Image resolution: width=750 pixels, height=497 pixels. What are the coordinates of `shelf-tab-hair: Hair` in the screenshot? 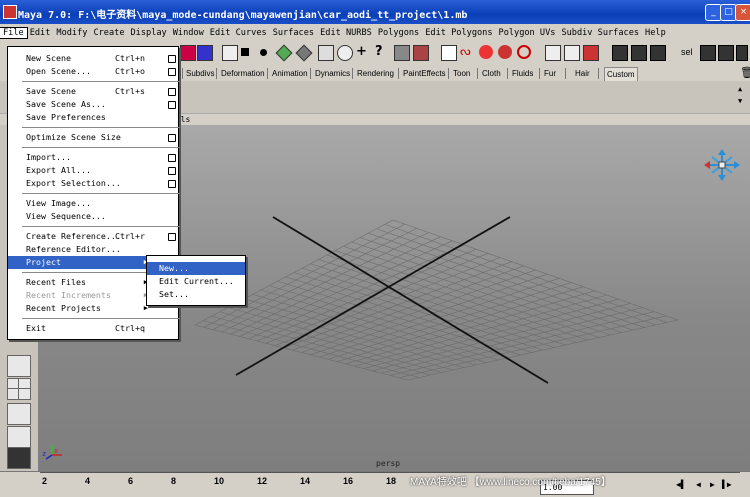 It's located at (582, 73).